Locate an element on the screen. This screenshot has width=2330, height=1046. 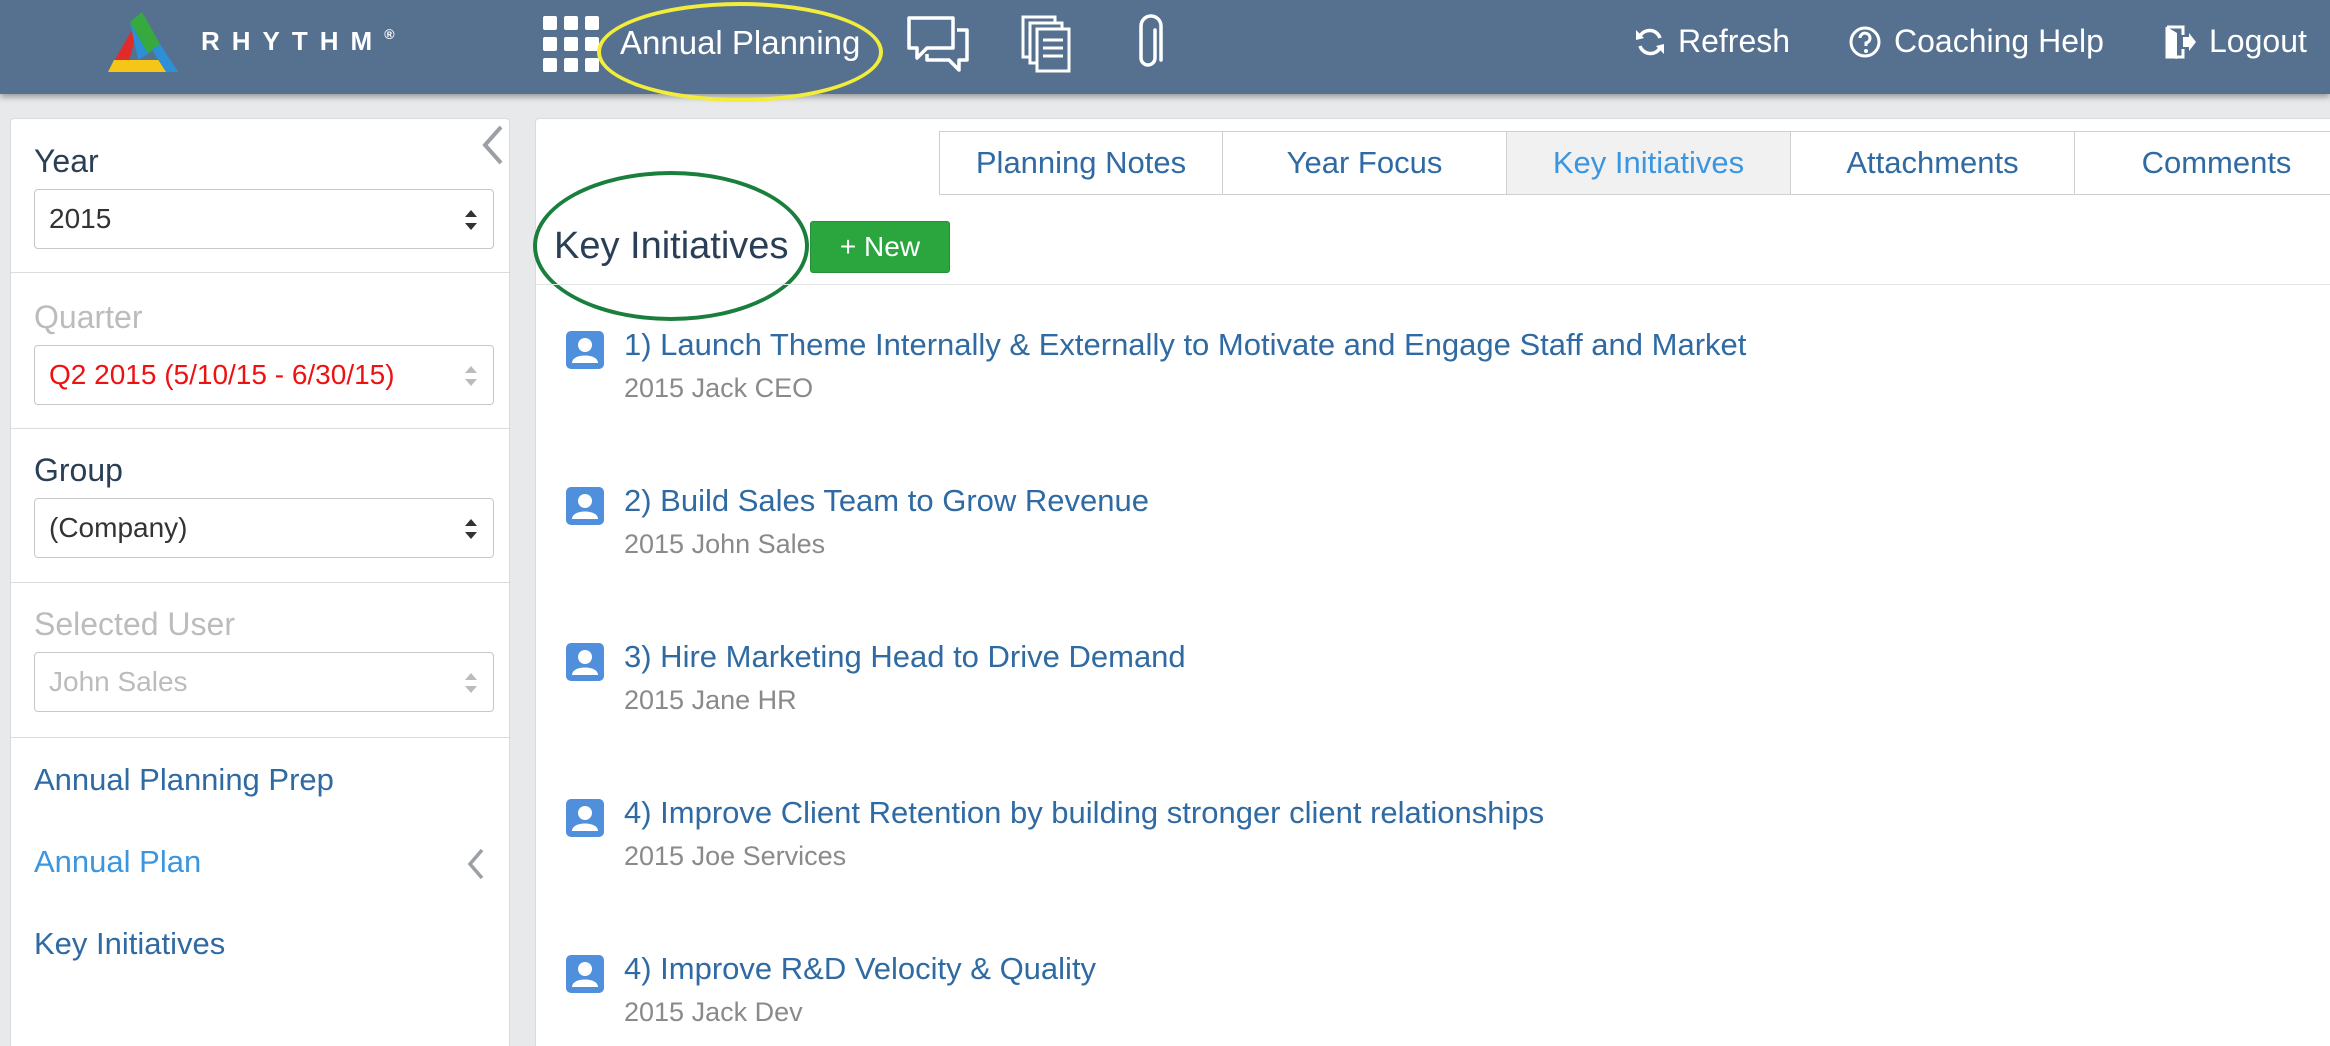
tab-comments: Comments is located at coordinates (2202, 163).